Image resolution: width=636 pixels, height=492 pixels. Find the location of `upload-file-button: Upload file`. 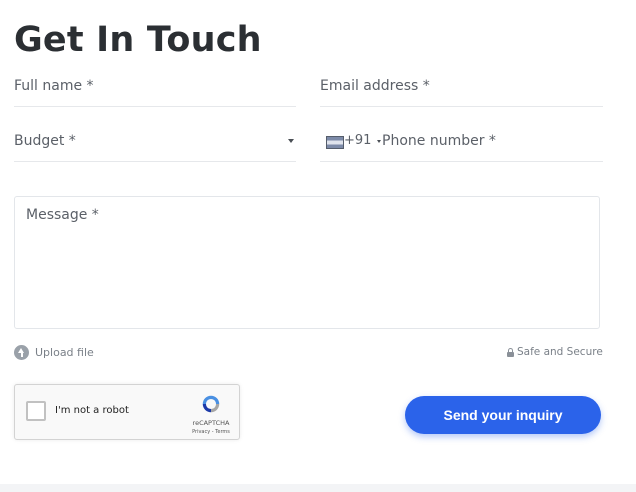

upload-file-button: Upload file is located at coordinates (54, 352).